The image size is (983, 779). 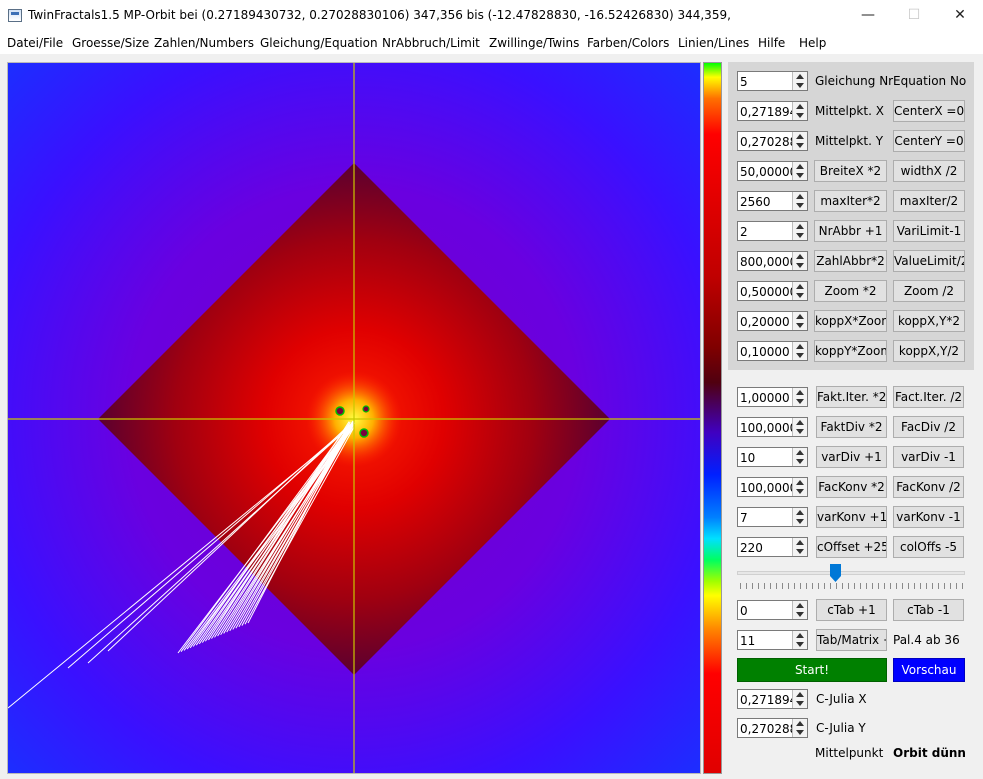 What do you see at coordinates (772, 610) in the screenshot?
I see `ctab-spinbox: 0` at bounding box center [772, 610].